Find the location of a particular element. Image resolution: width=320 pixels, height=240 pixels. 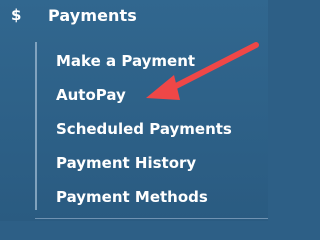

pointer-arrow-icon is located at coordinates (202, 71).